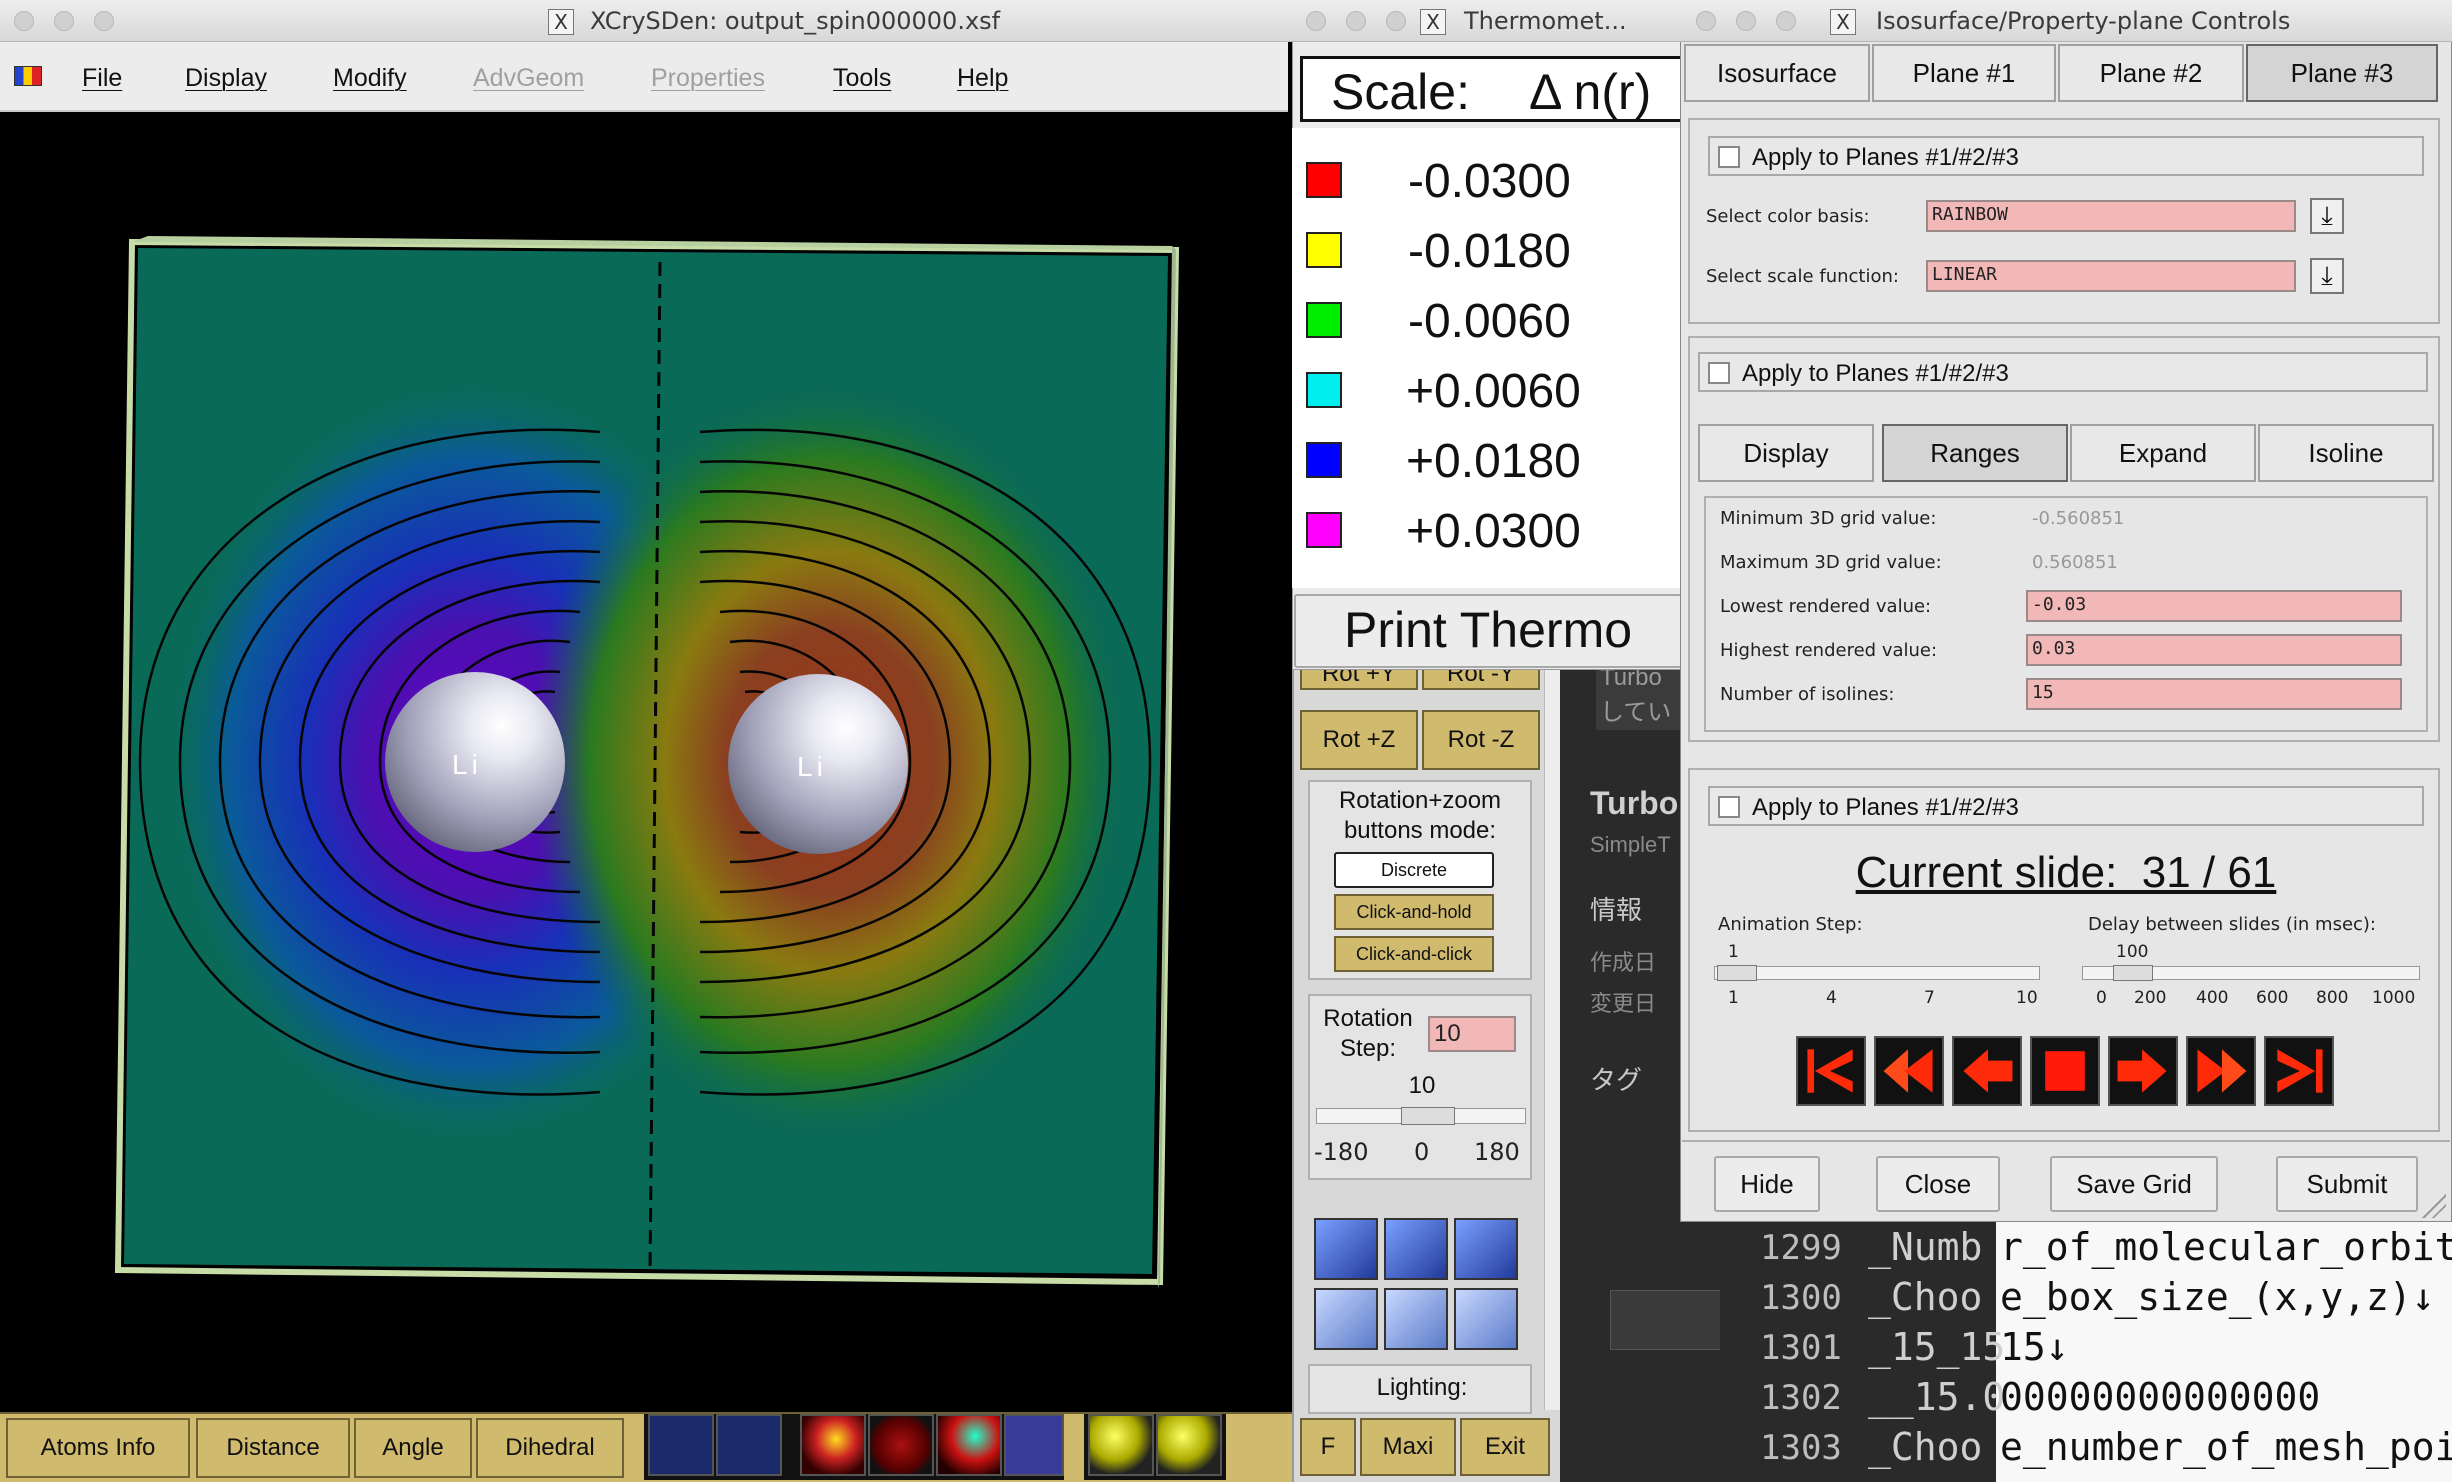  I want to click on isolines-input: 15, so click(2214, 694).